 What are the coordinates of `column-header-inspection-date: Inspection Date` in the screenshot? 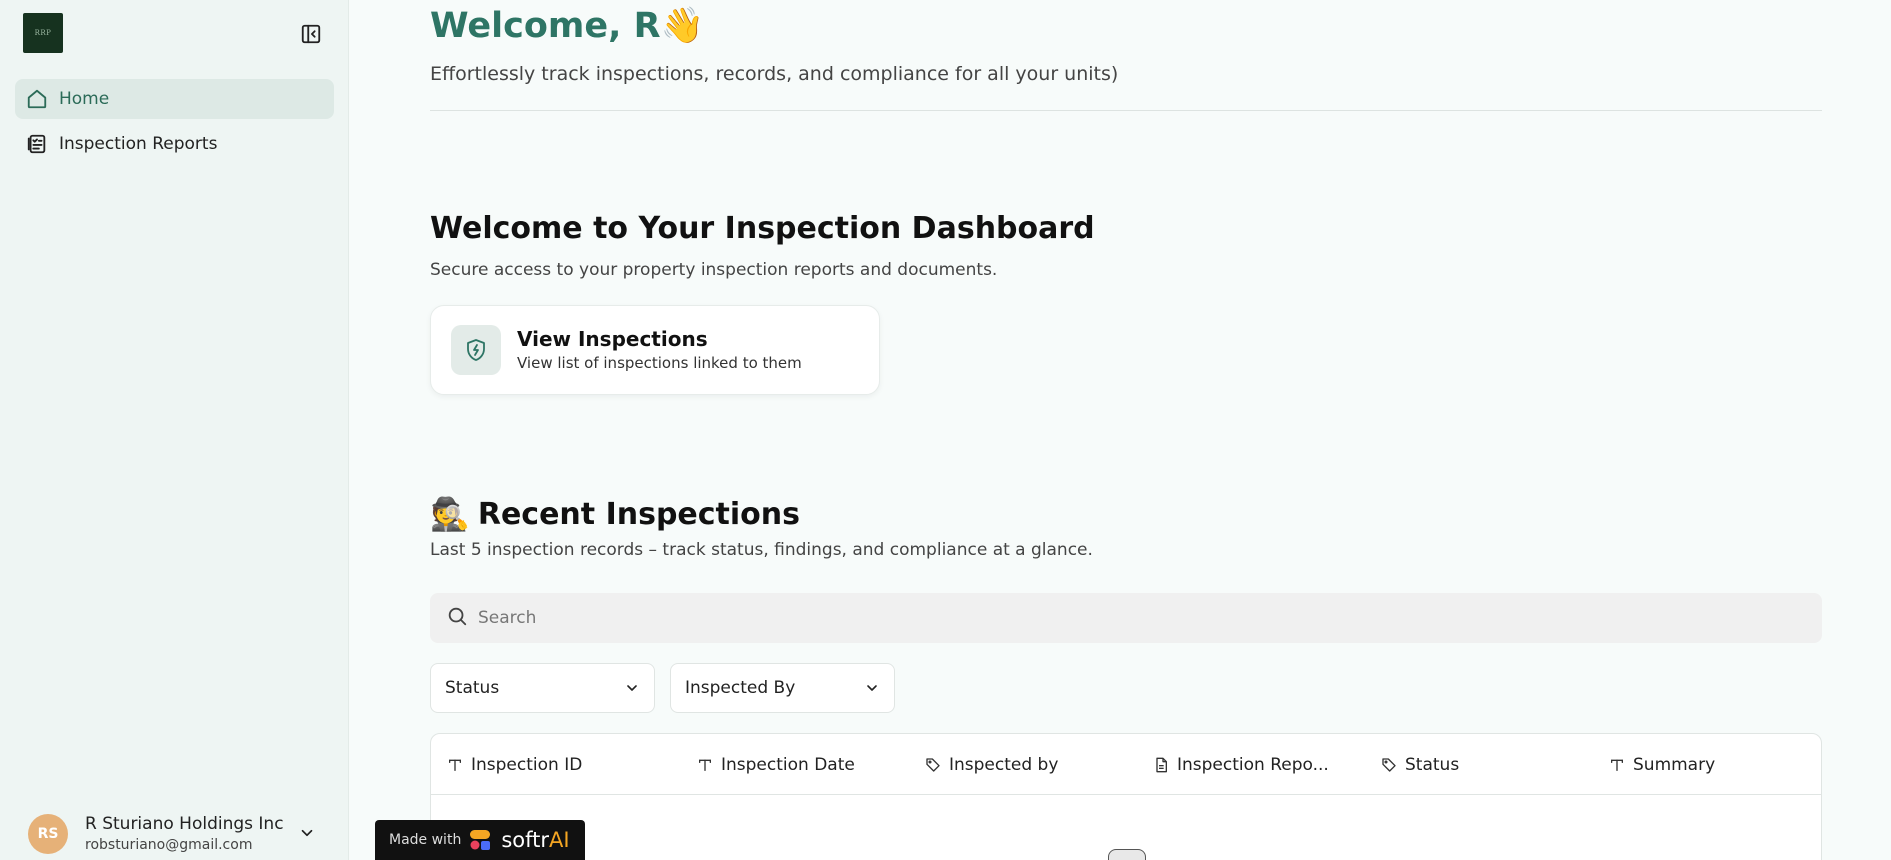 It's located at (776, 764).